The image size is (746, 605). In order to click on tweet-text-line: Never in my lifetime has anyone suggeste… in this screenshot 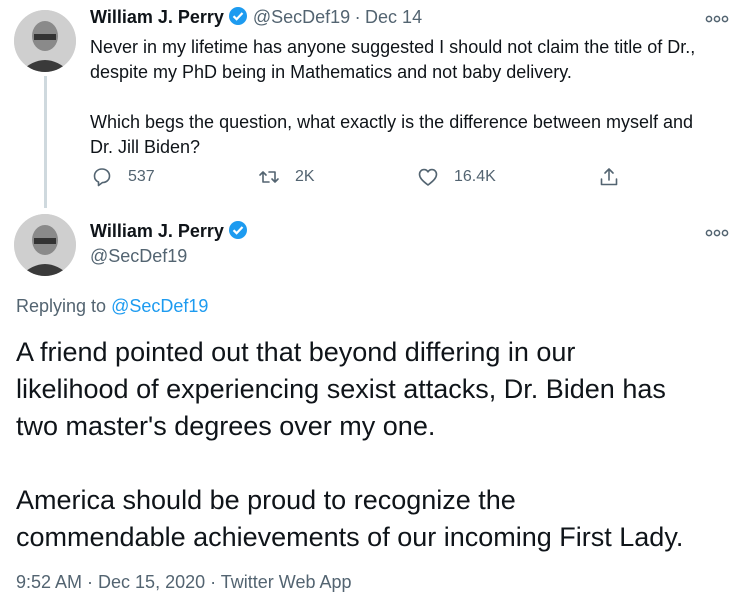, I will do `click(393, 47)`.